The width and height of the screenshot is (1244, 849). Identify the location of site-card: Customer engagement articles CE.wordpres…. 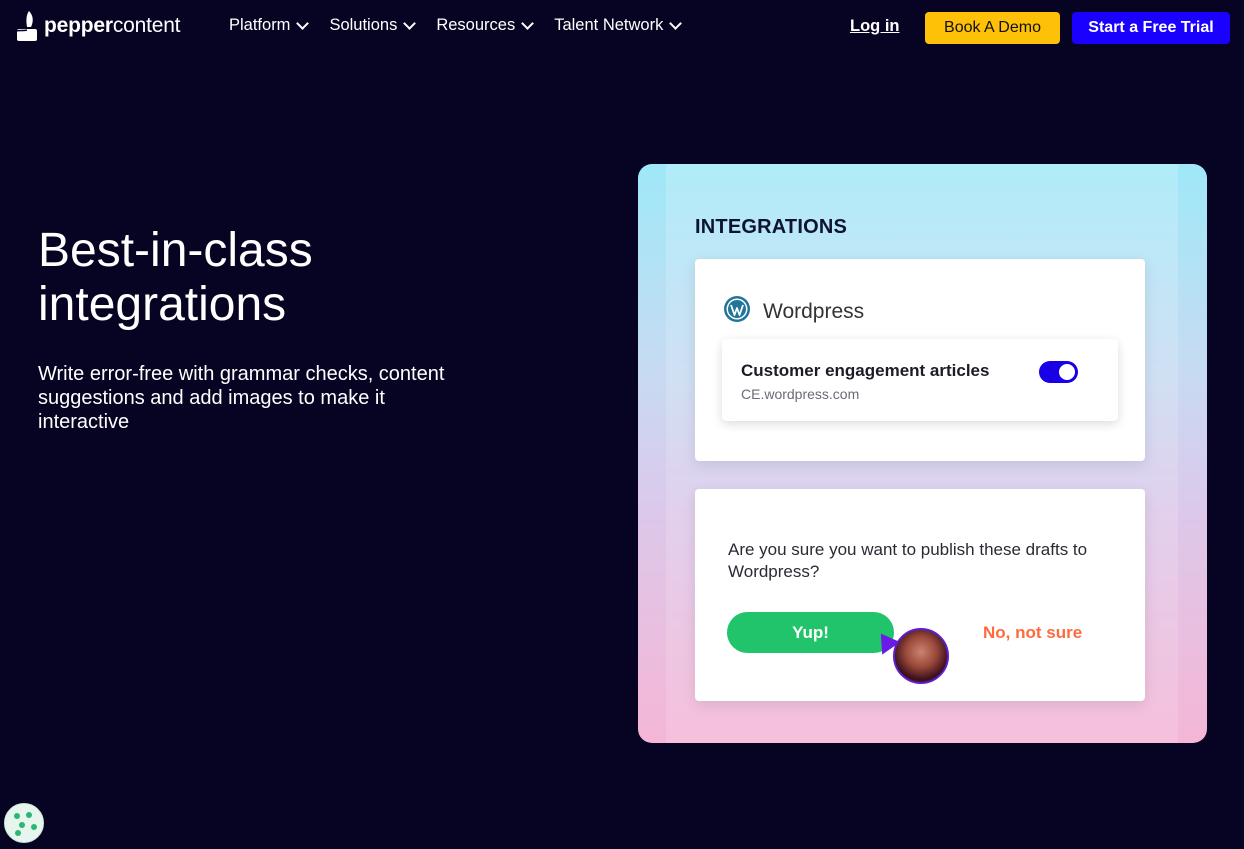
(920, 380).